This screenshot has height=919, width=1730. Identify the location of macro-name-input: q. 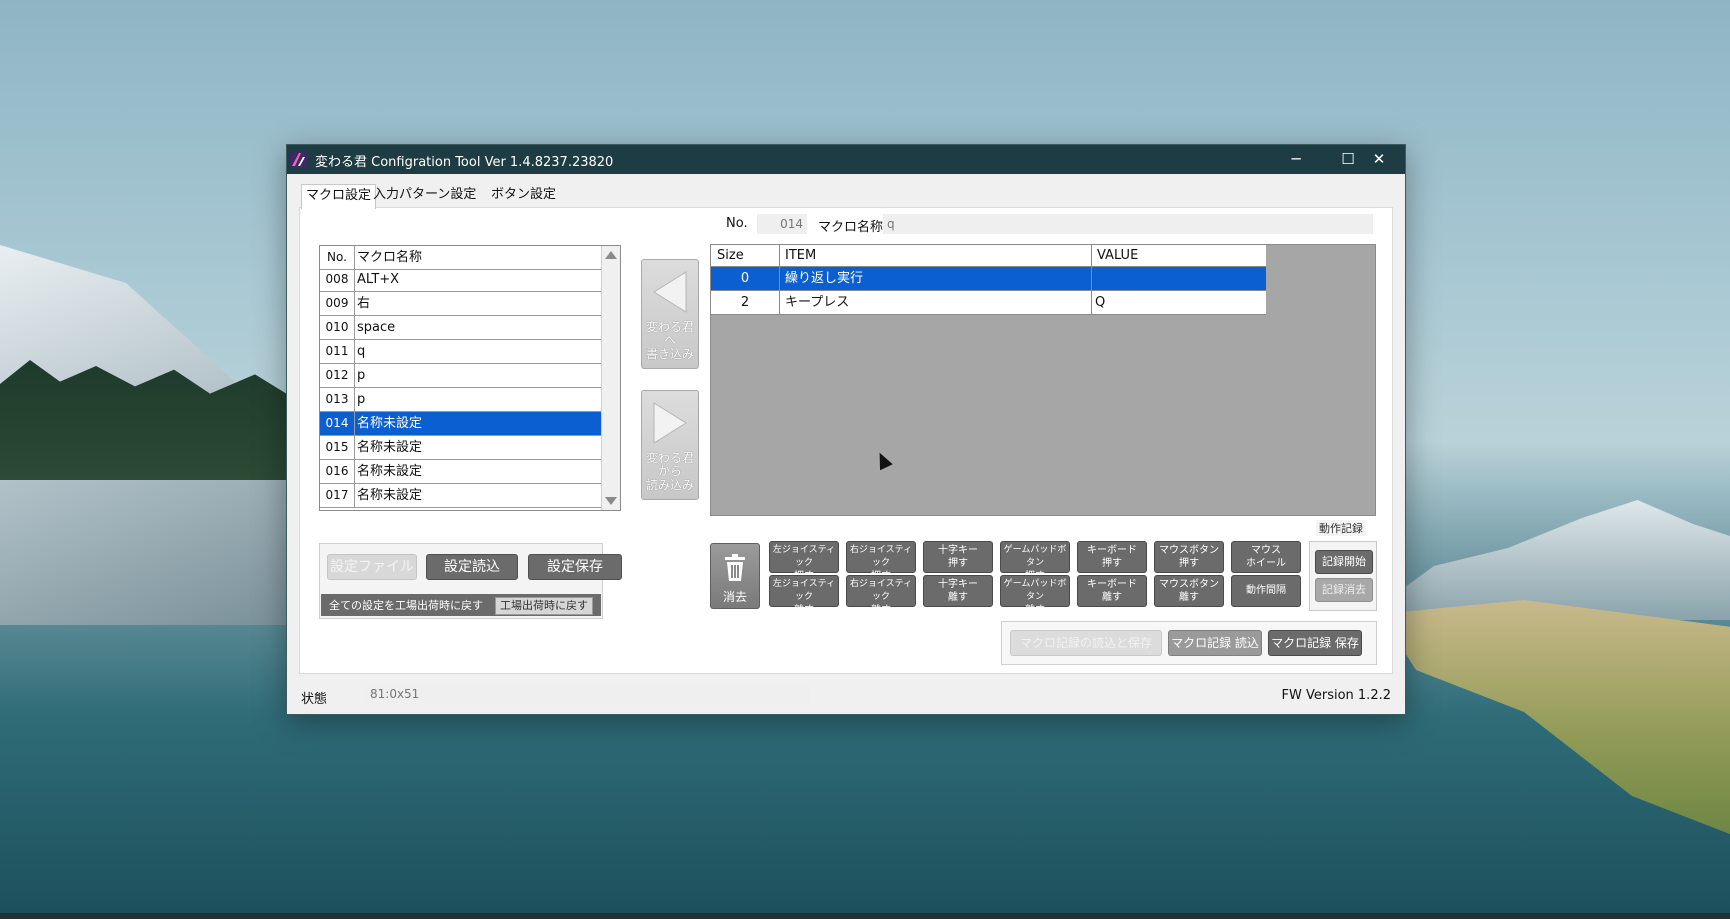
(1128, 224).